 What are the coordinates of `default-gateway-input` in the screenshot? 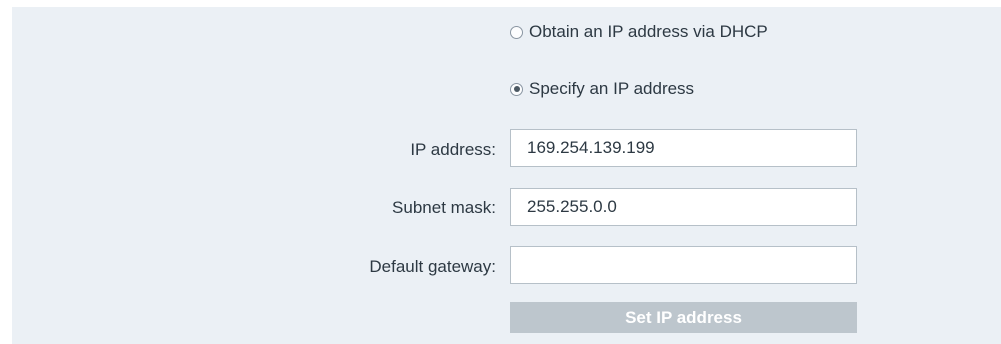 It's located at (683, 265).